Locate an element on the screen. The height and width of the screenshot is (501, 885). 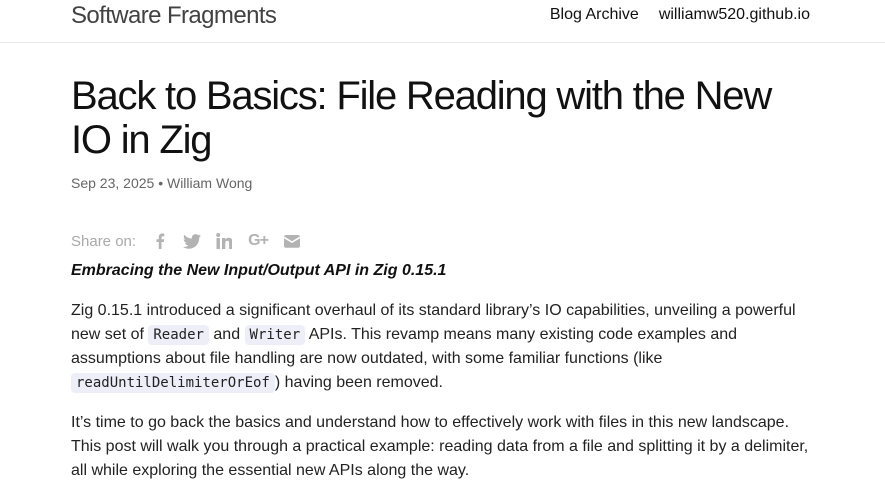
facebook-icon is located at coordinates (160, 241).